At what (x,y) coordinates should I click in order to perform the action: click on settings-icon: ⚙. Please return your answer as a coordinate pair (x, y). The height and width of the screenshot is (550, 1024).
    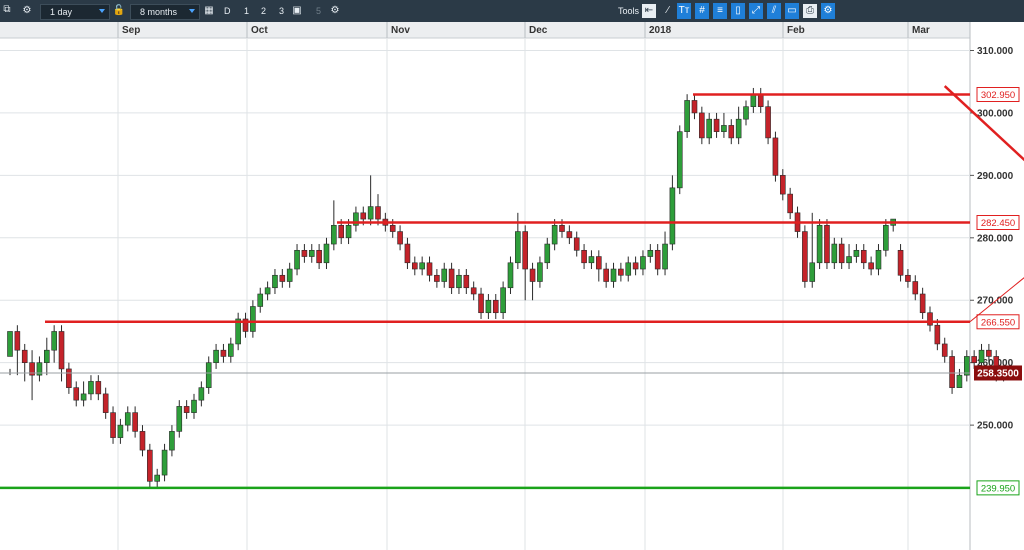
    Looking at the image, I should click on (335, 11).